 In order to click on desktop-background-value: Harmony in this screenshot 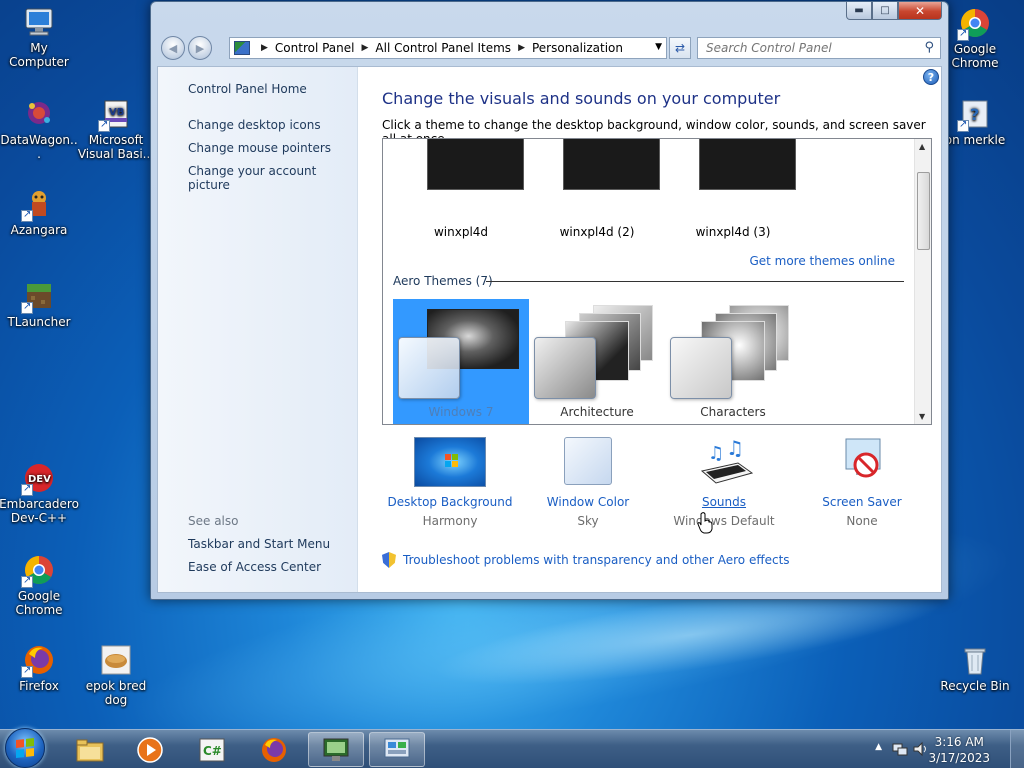, I will do `click(450, 521)`.